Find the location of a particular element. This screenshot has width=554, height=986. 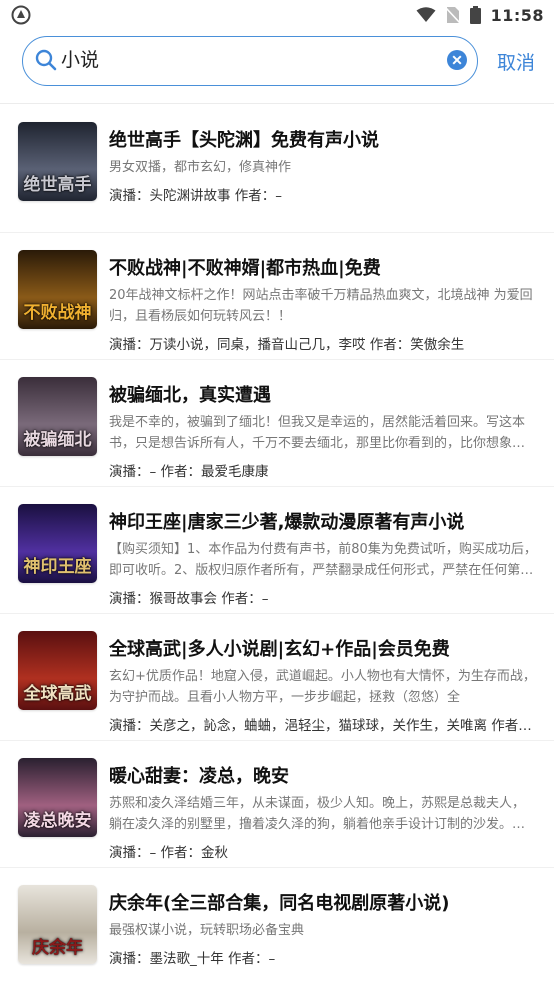

book-title: 神印王座|唐家三少著,爆款动漫原著有声小说 is located at coordinates (287, 522).